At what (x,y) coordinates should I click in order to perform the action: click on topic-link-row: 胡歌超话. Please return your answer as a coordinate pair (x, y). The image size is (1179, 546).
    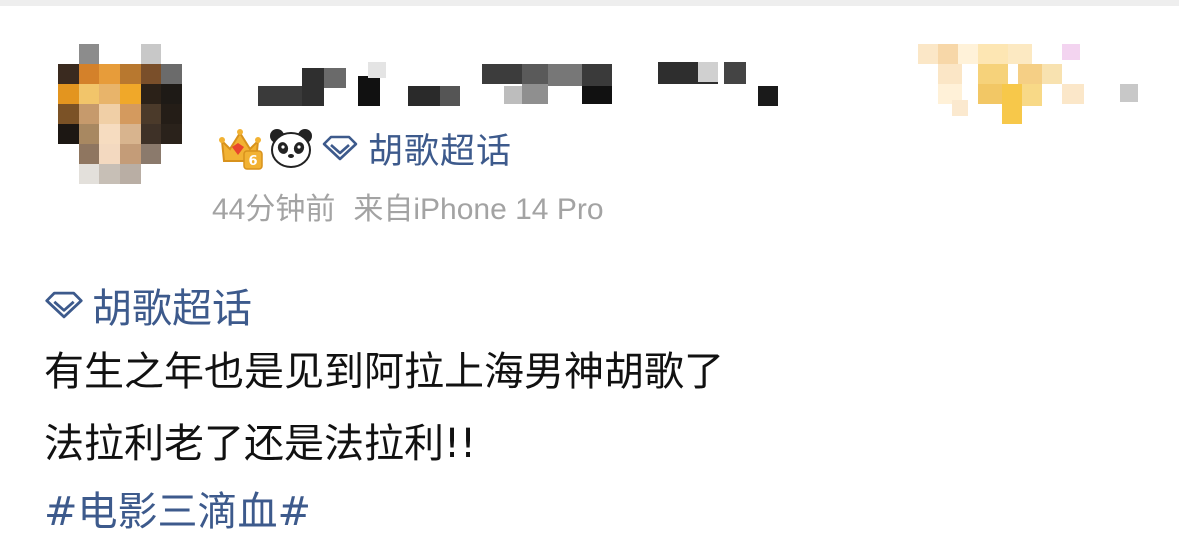
    Looking at the image, I should click on (594, 305).